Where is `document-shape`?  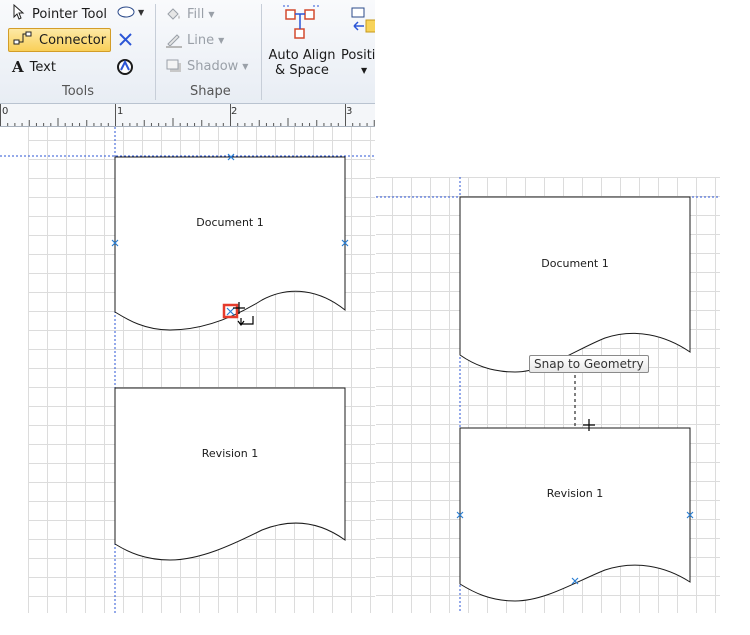 document-shape is located at coordinates (575, 284).